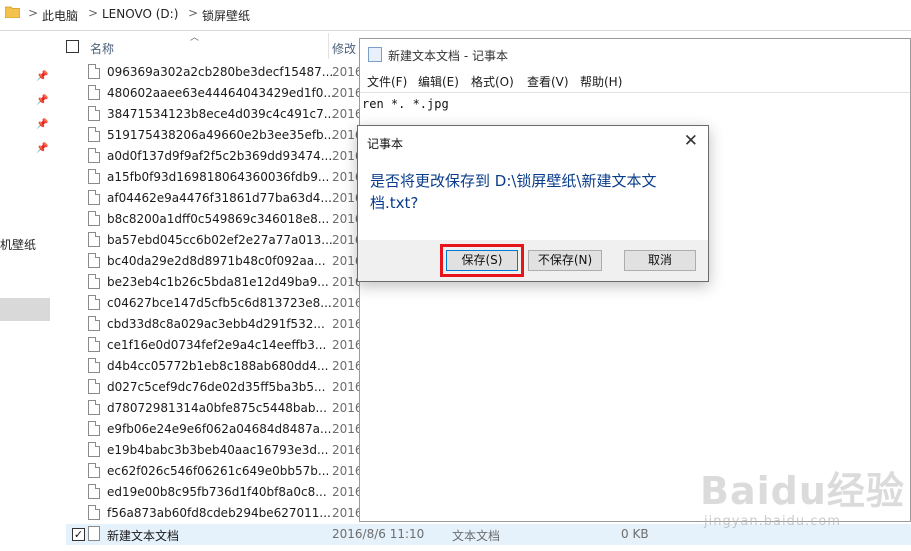  I want to click on file-row: ed19e00b8c95fb736d1f40bf8a0c8... 2016, so click(211, 492).